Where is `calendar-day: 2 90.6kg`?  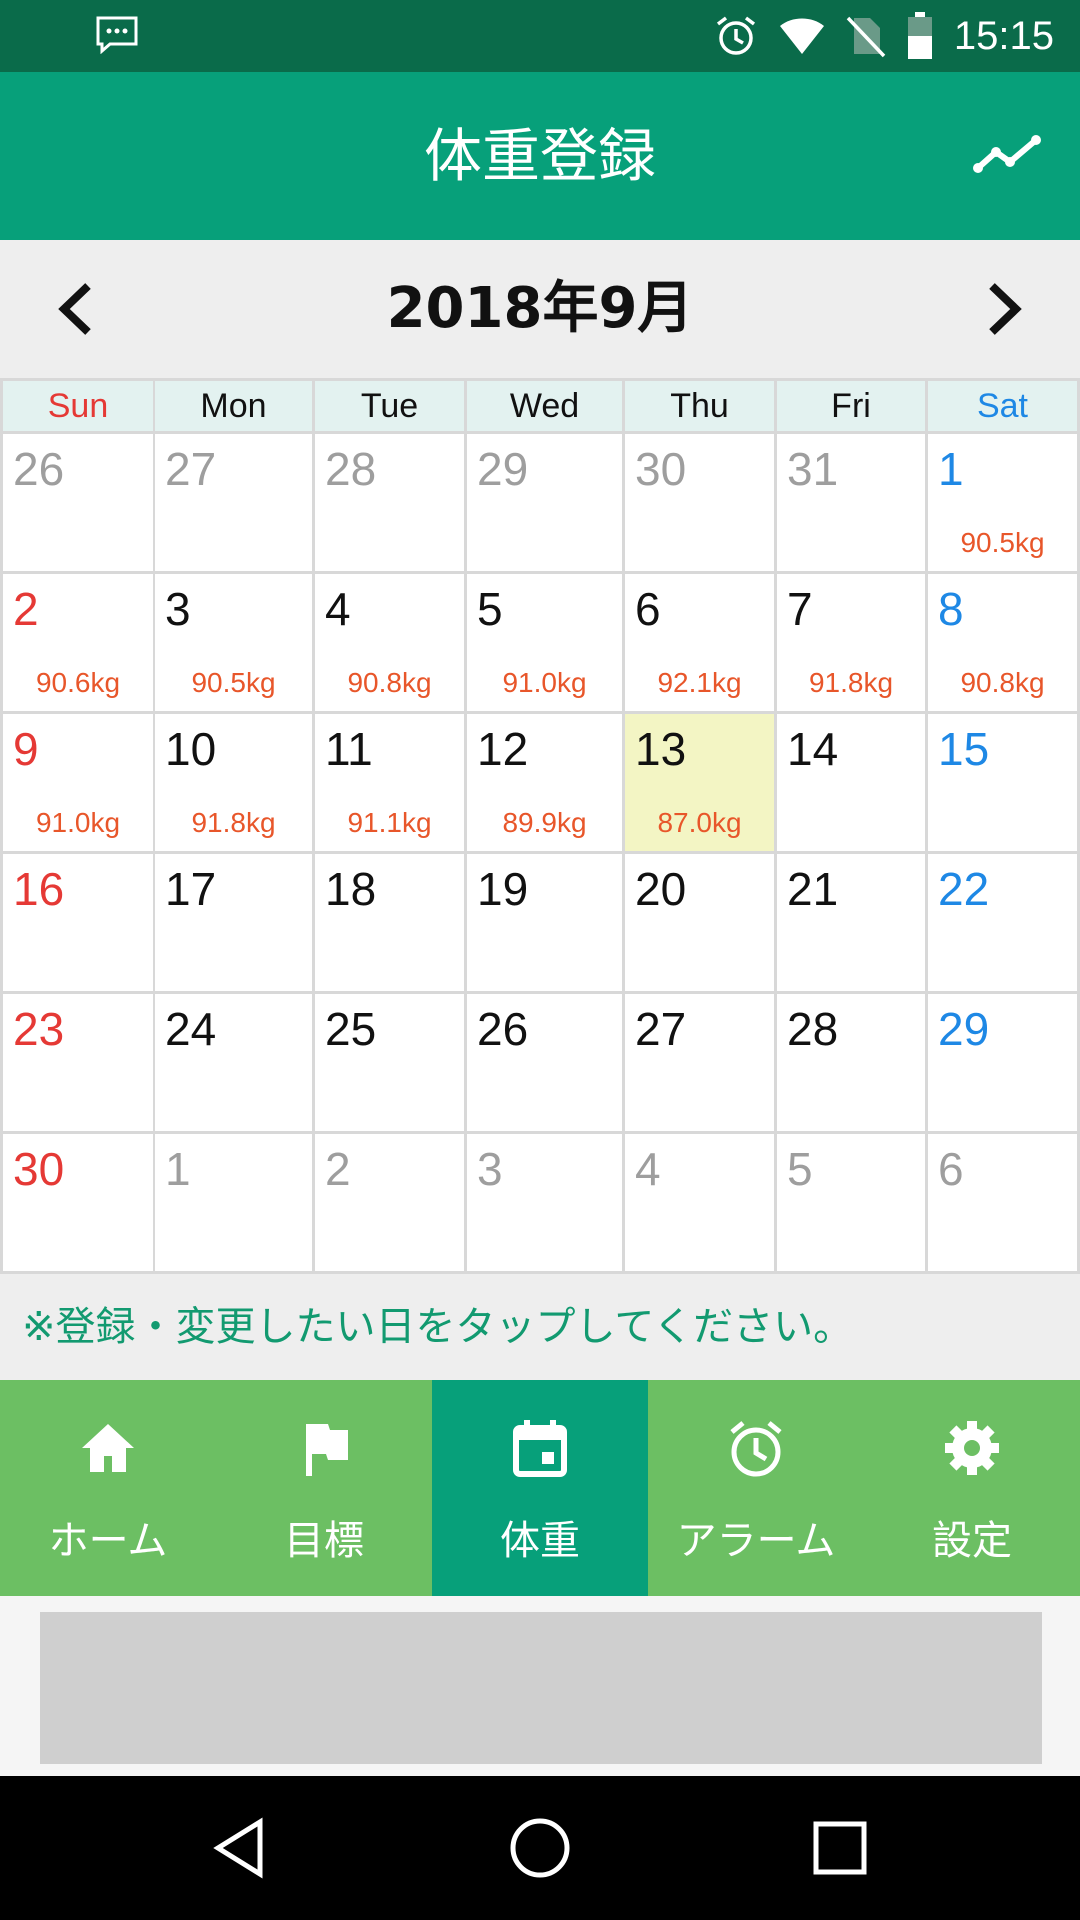
calendar-day: 2 90.6kg is located at coordinates (78, 642).